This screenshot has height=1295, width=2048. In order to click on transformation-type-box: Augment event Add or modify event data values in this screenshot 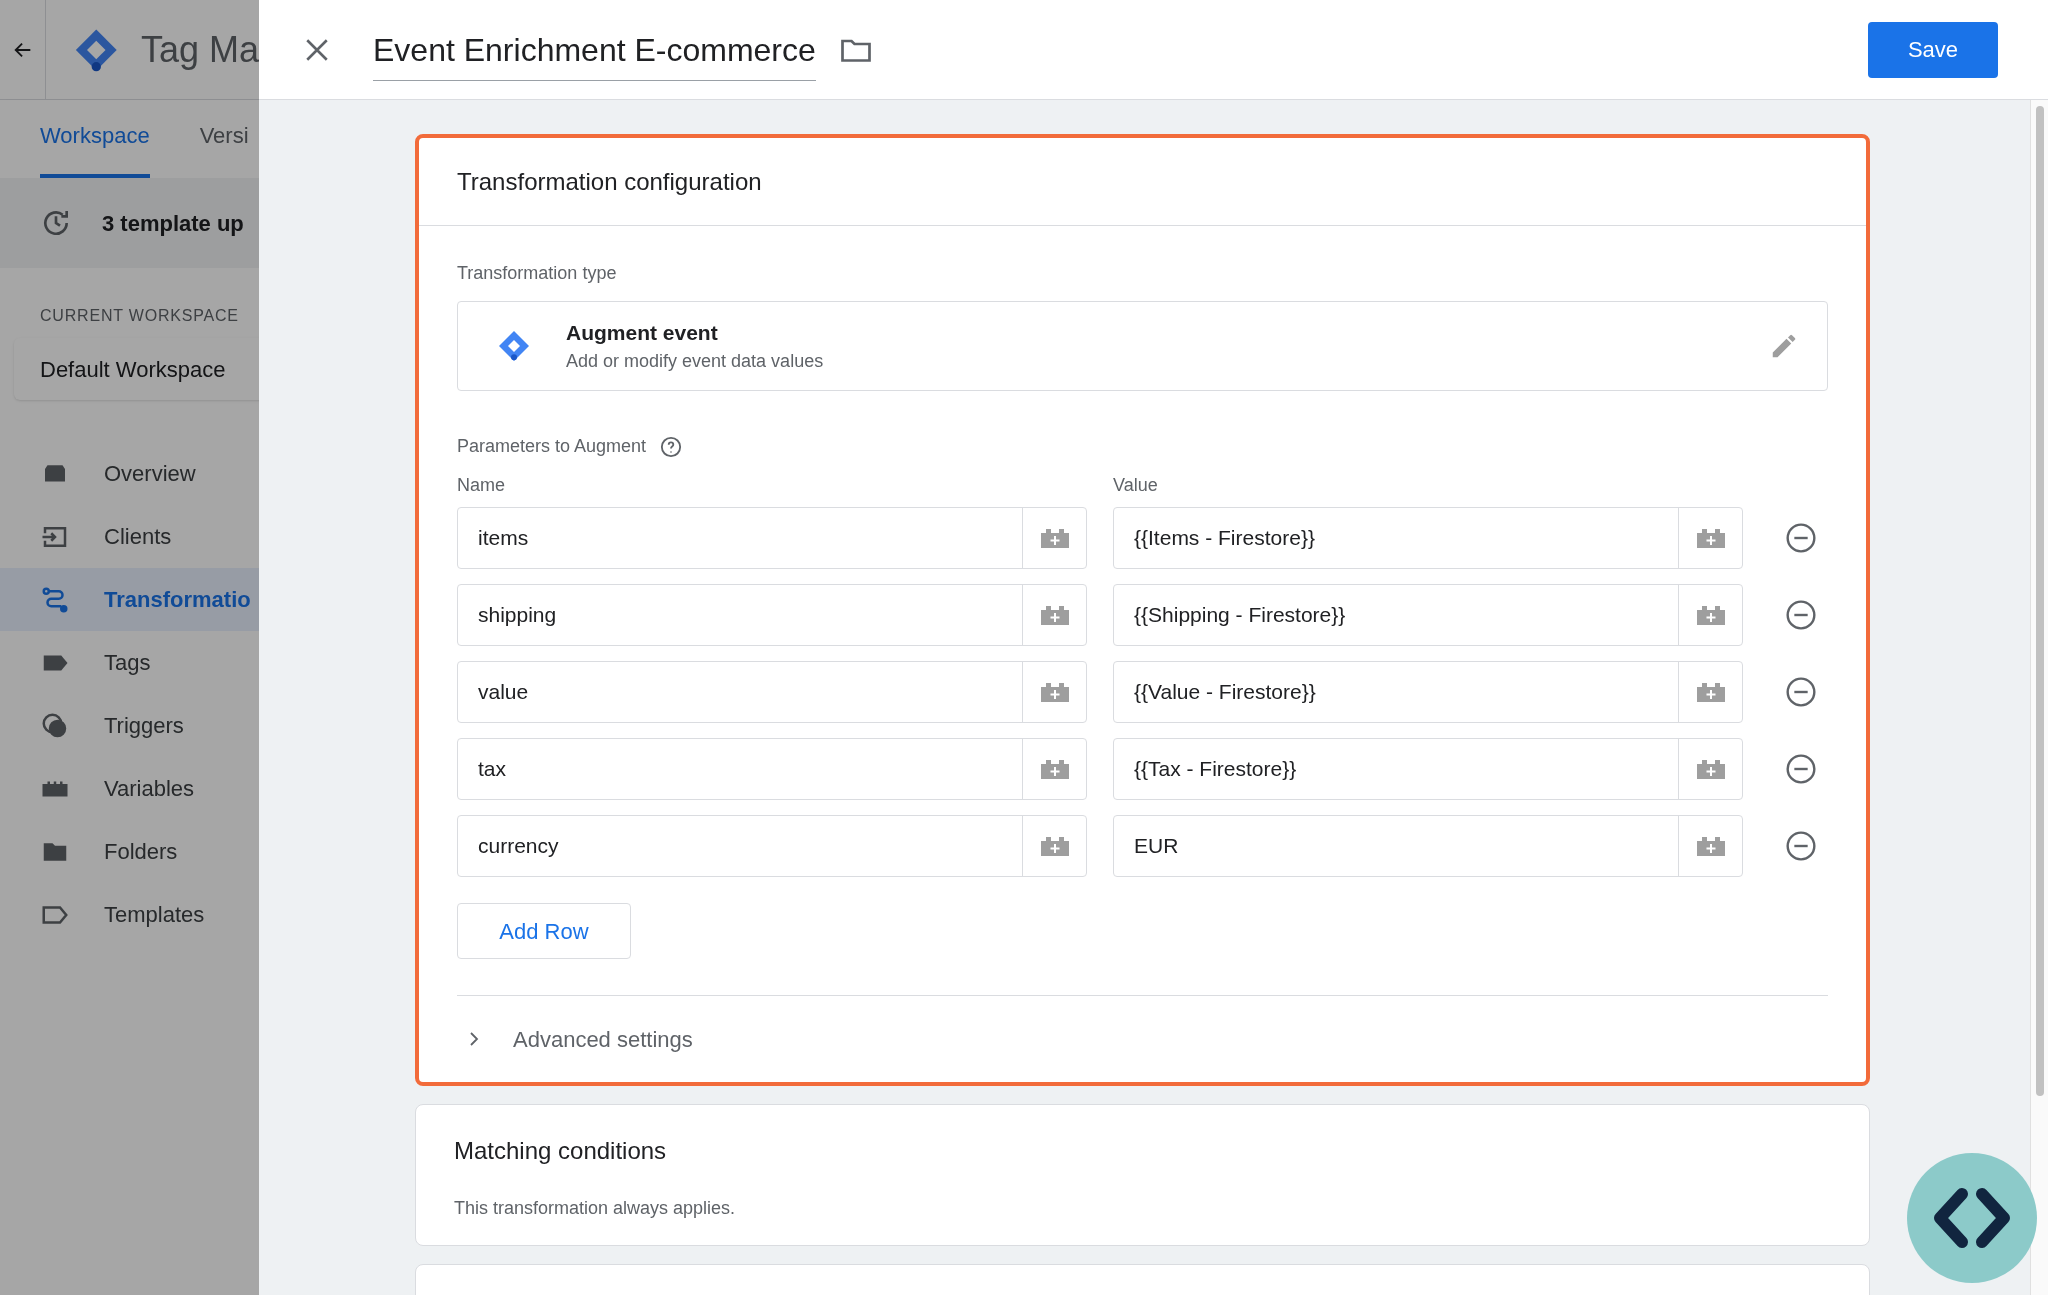, I will do `click(1142, 346)`.